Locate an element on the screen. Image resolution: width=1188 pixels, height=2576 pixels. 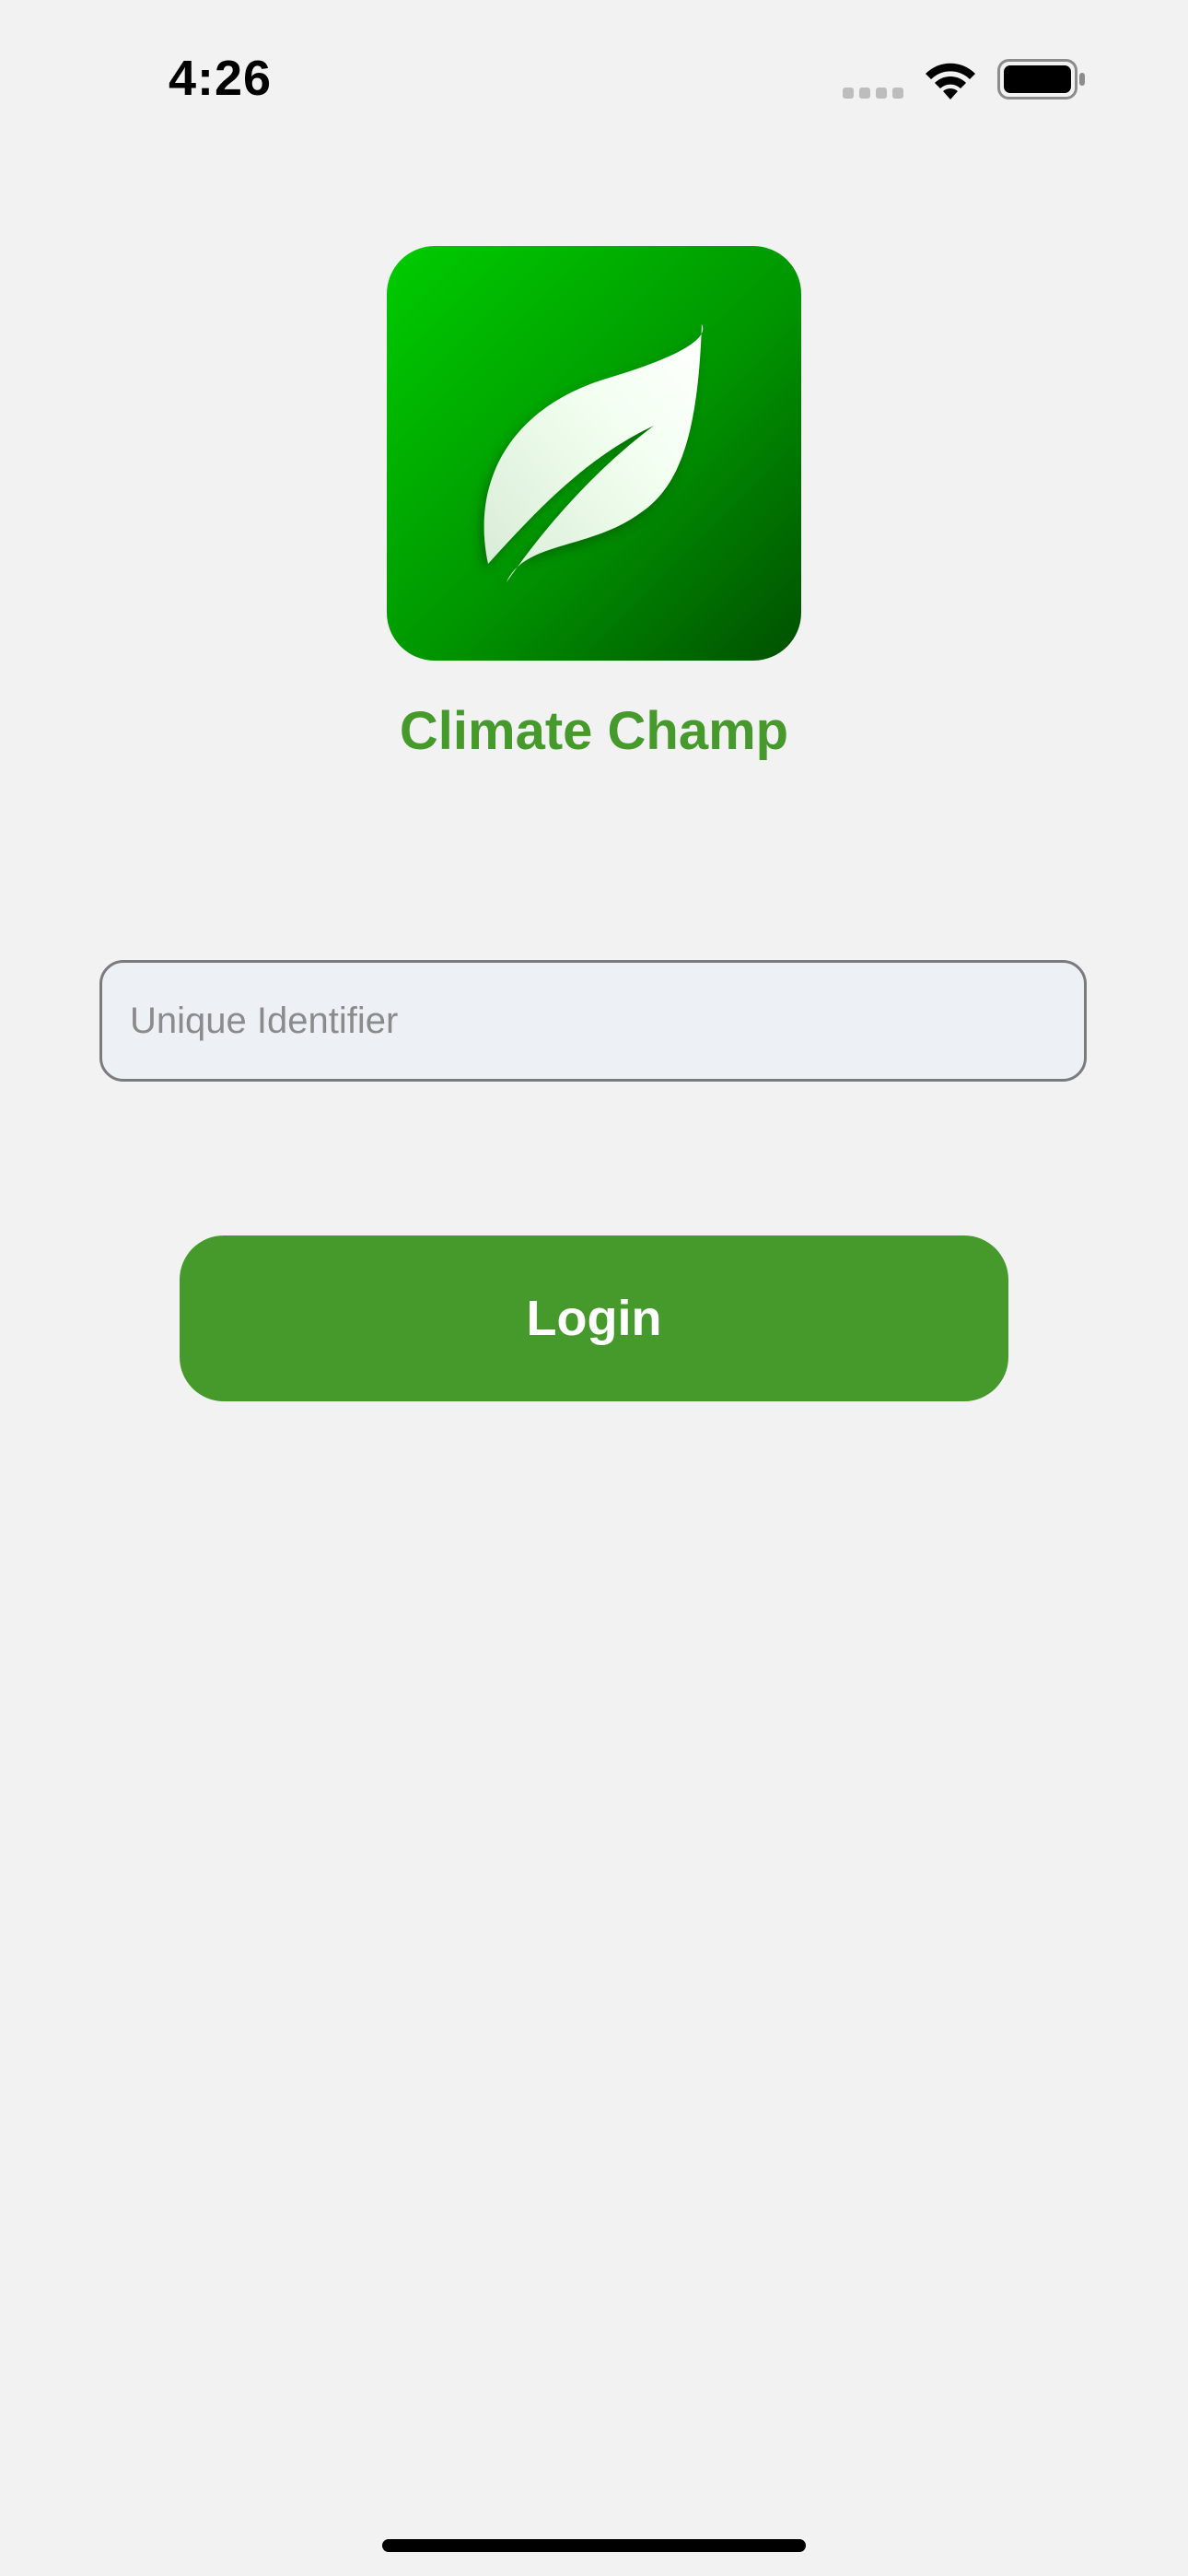
battery-icon is located at coordinates (1041, 79).